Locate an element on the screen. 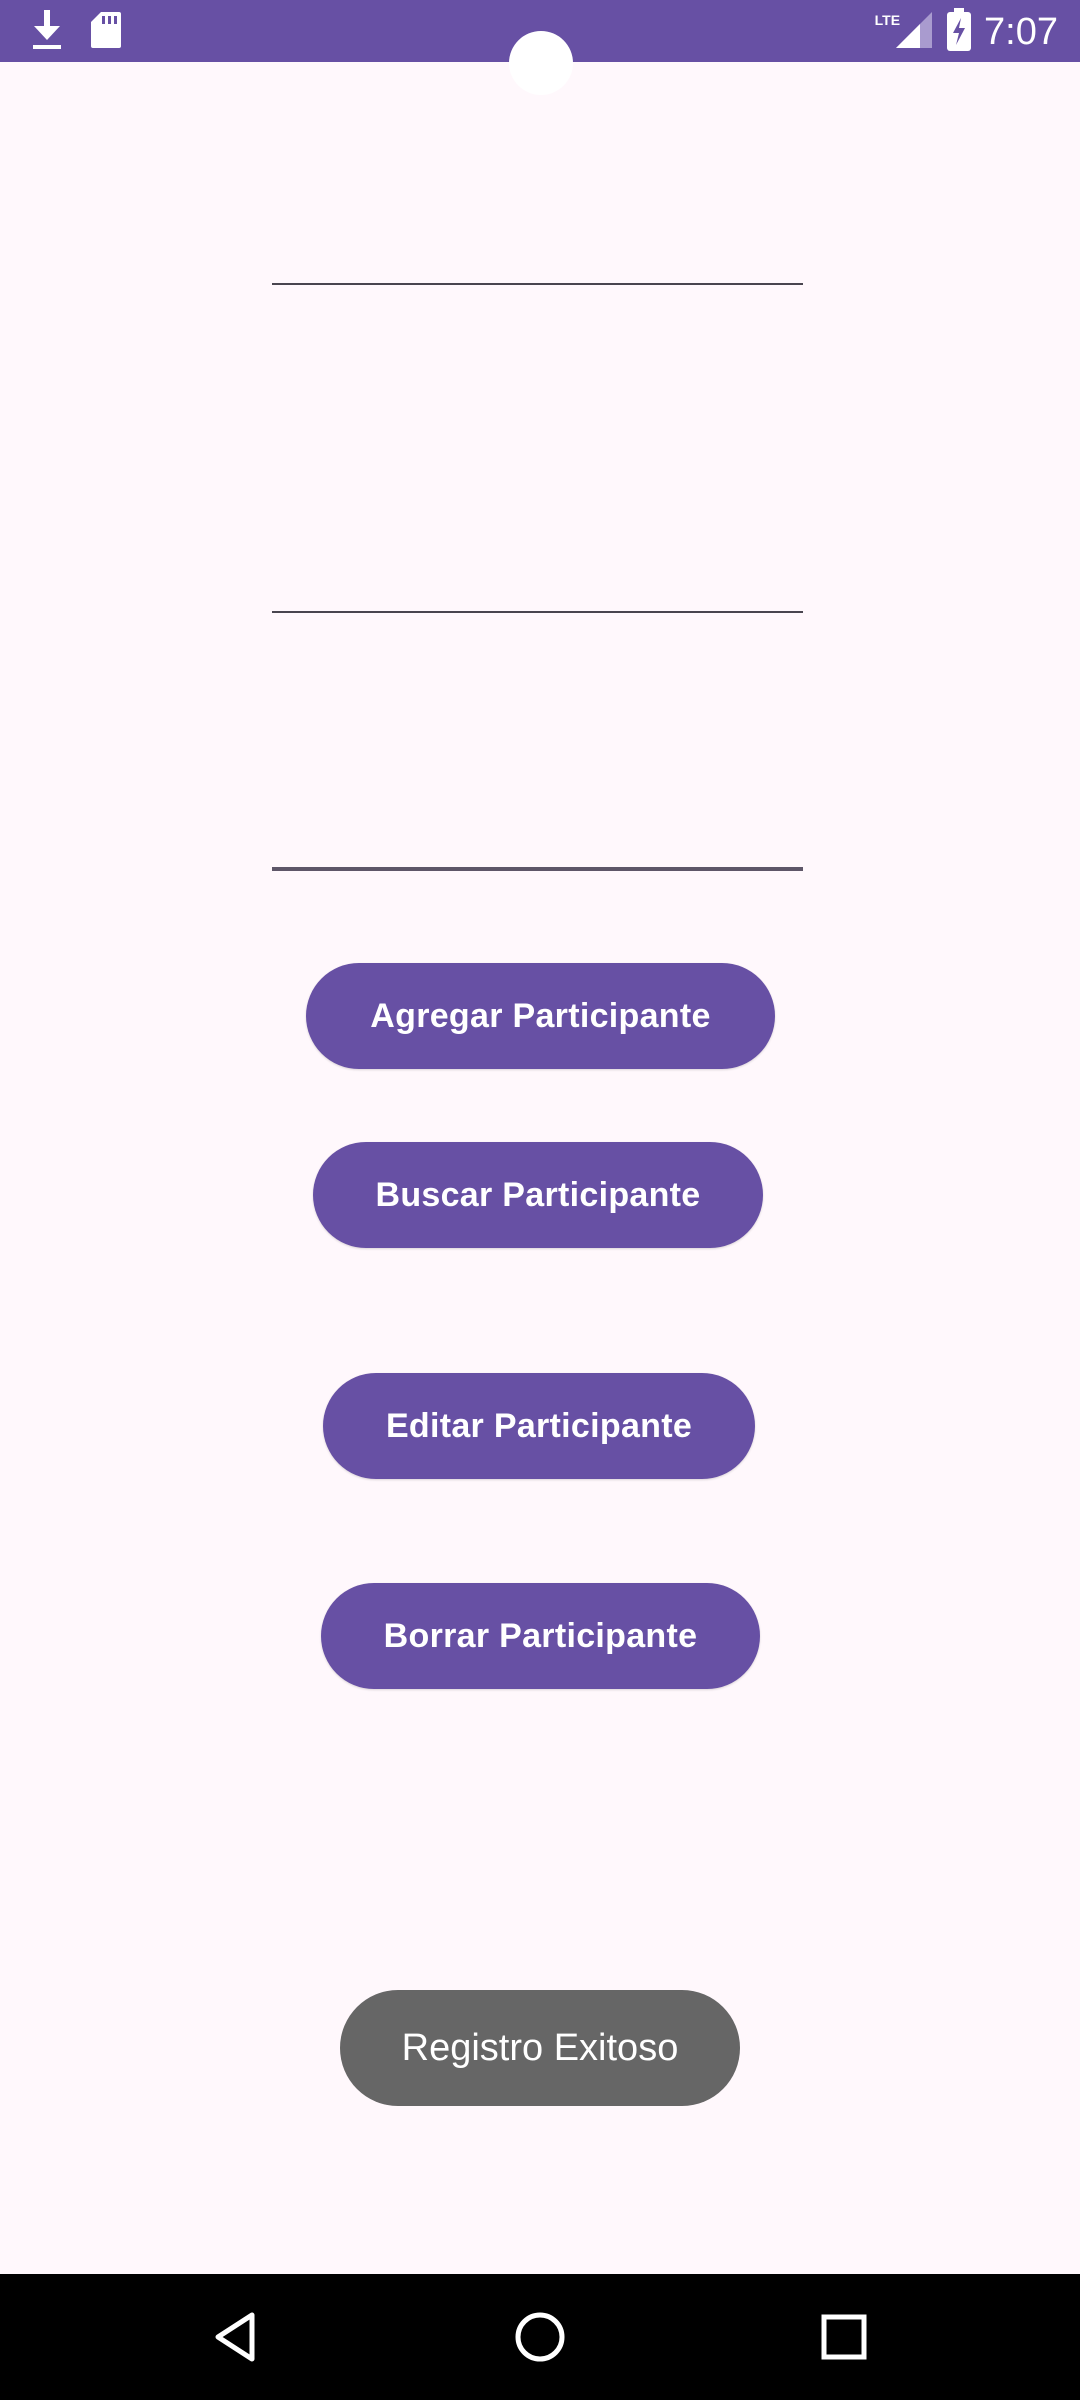 This screenshot has height=2400, width=1080. signal-icon is located at coordinates (914, 32).